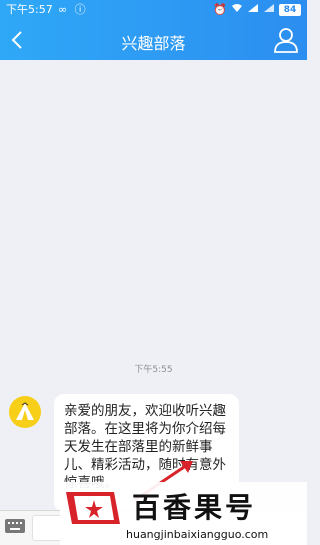 The width and height of the screenshot is (320, 545). I want to click on alert-icon: ⓘ, so click(81, 9).